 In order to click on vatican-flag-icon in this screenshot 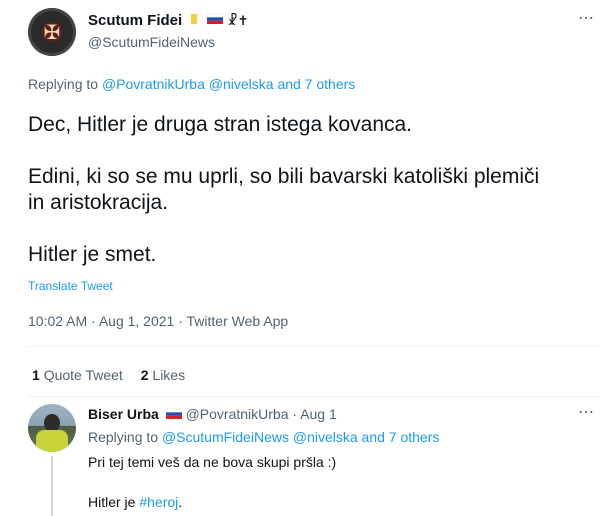, I will do `click(196, 21)`.